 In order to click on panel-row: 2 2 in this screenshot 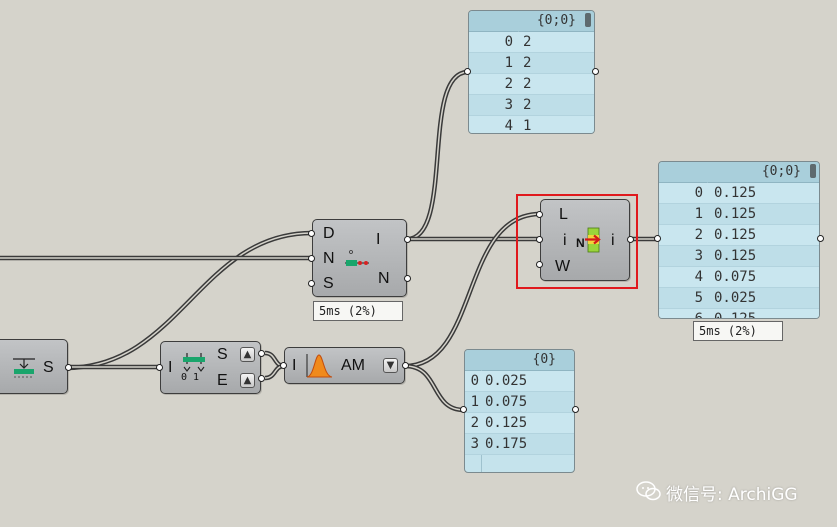, I will do `click(531, 84)`.